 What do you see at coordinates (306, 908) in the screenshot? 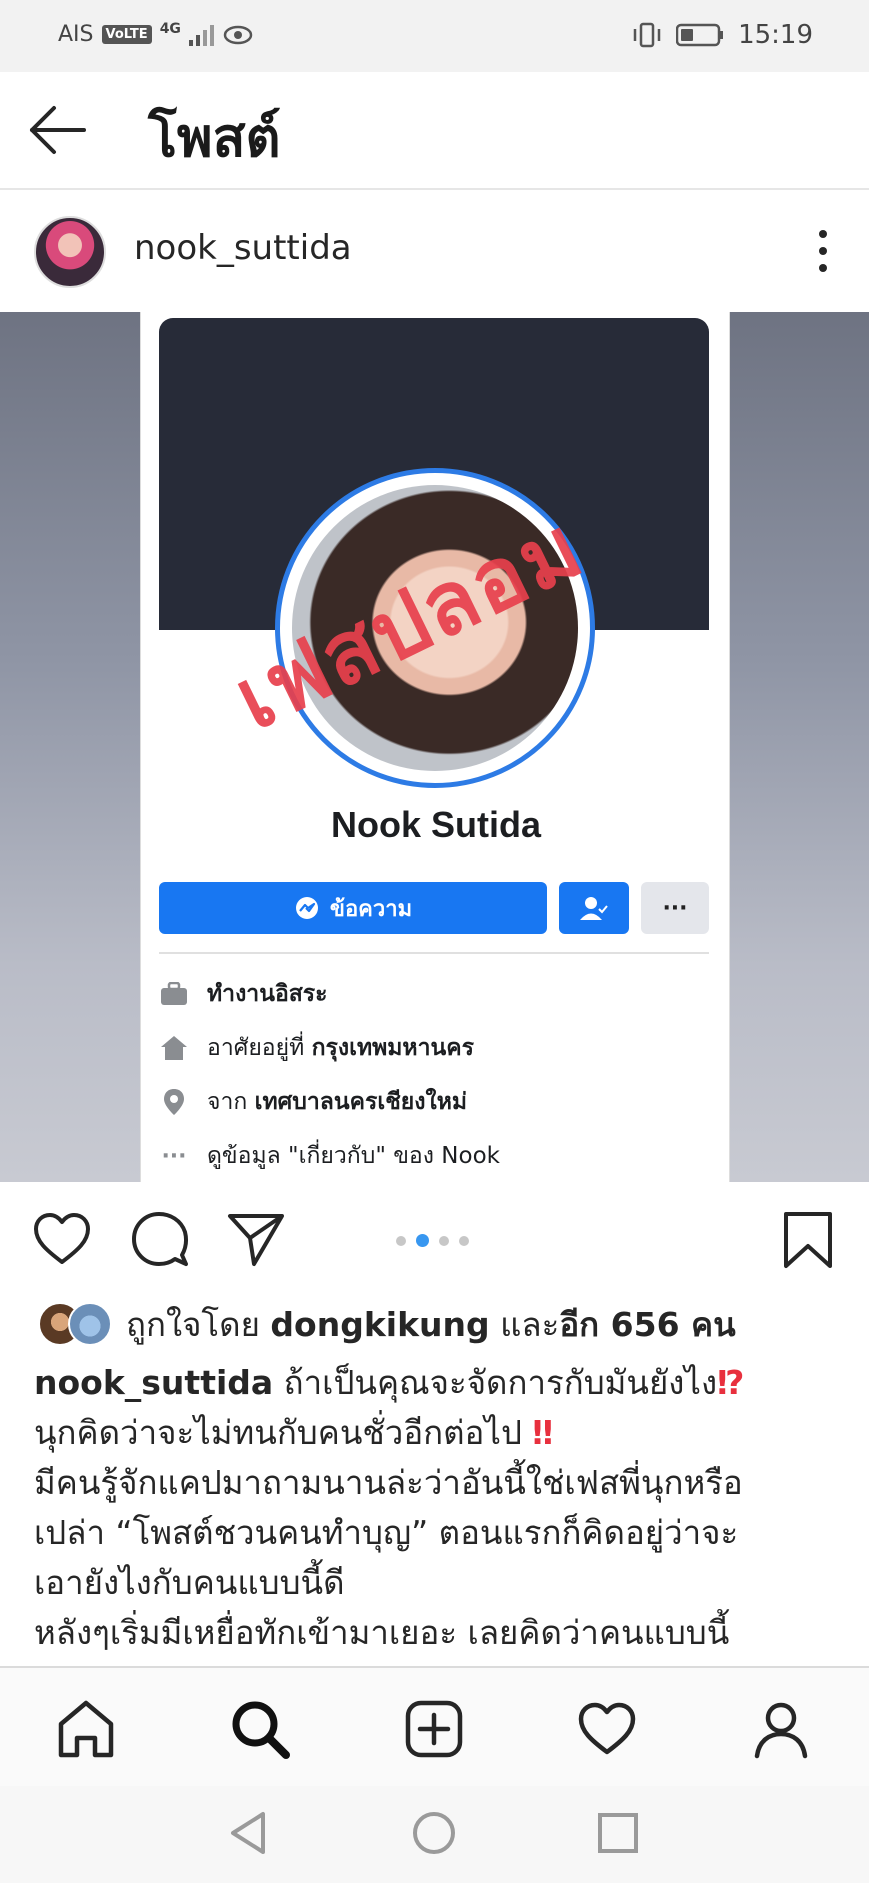
I see `messenger-icon` at bounding box center [306, 908].